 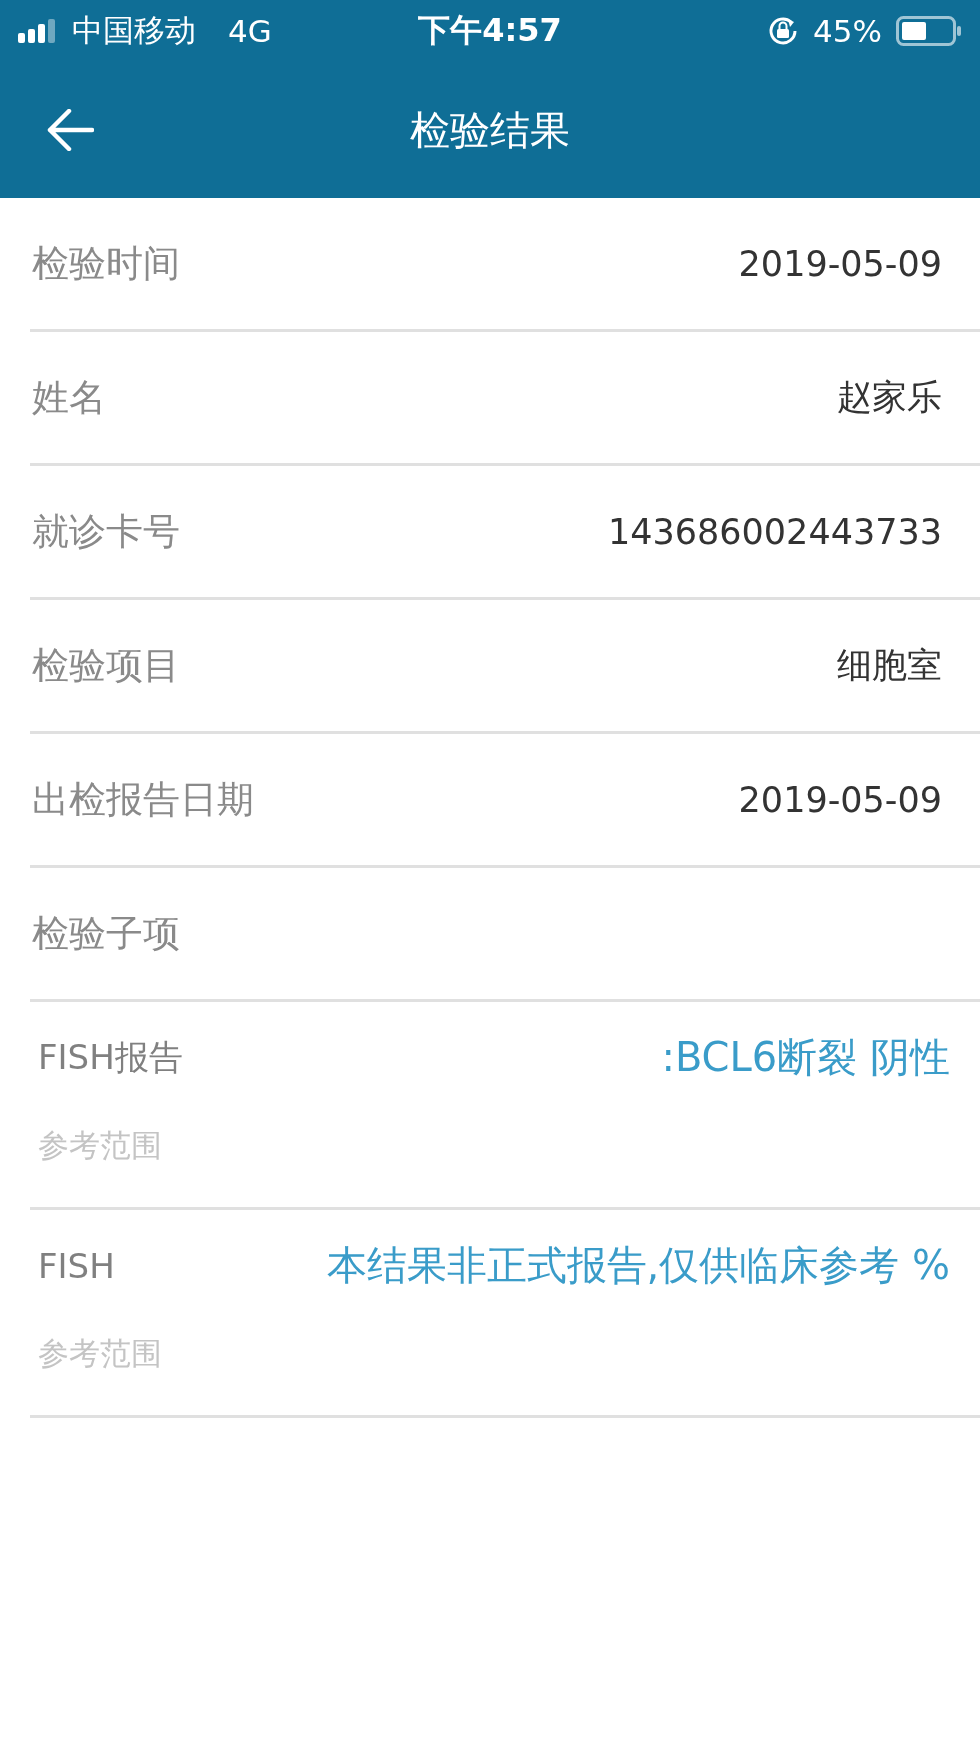 What do you see at coordinates (889, 397) in the screenshot?
I see `field-value: 赵家乐` at bounding box center [889, 397].